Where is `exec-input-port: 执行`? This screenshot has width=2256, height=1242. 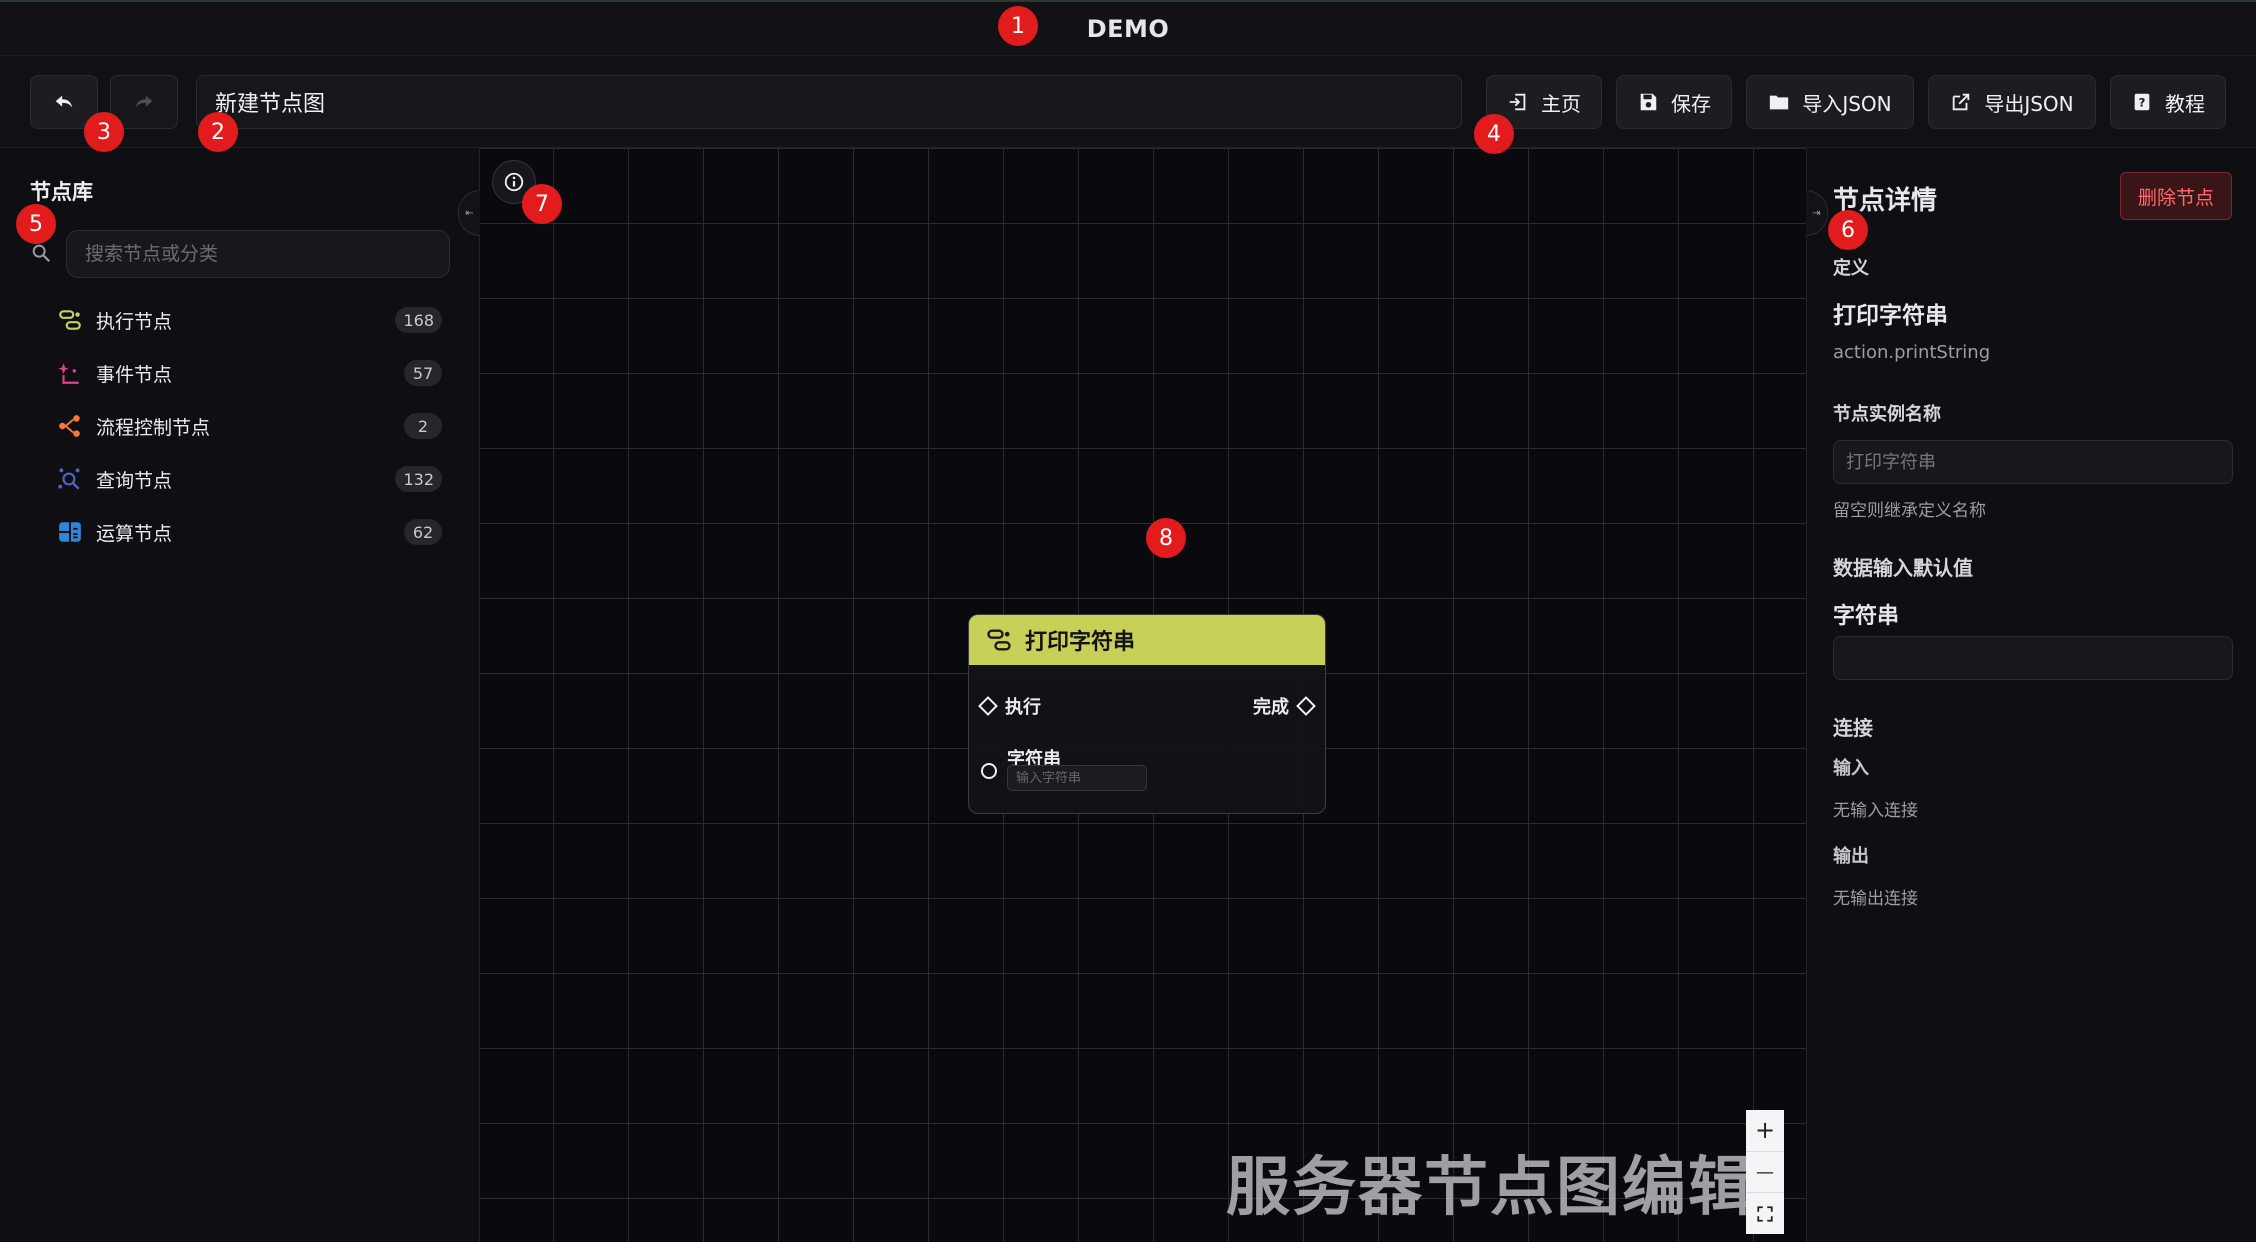
exec-input-port: 执行 is located at coordinates (1009, 706).